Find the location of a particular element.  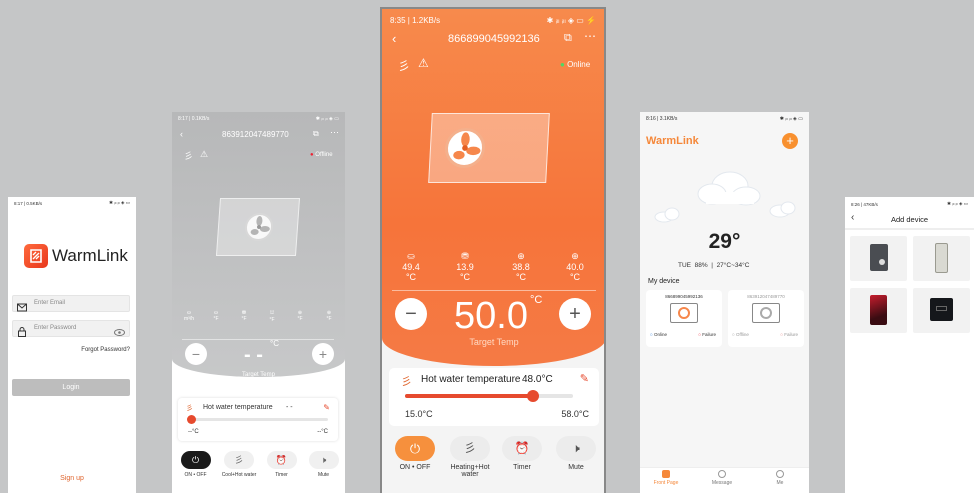

reading-unit: m³/h is located at coordinates (189, 319).